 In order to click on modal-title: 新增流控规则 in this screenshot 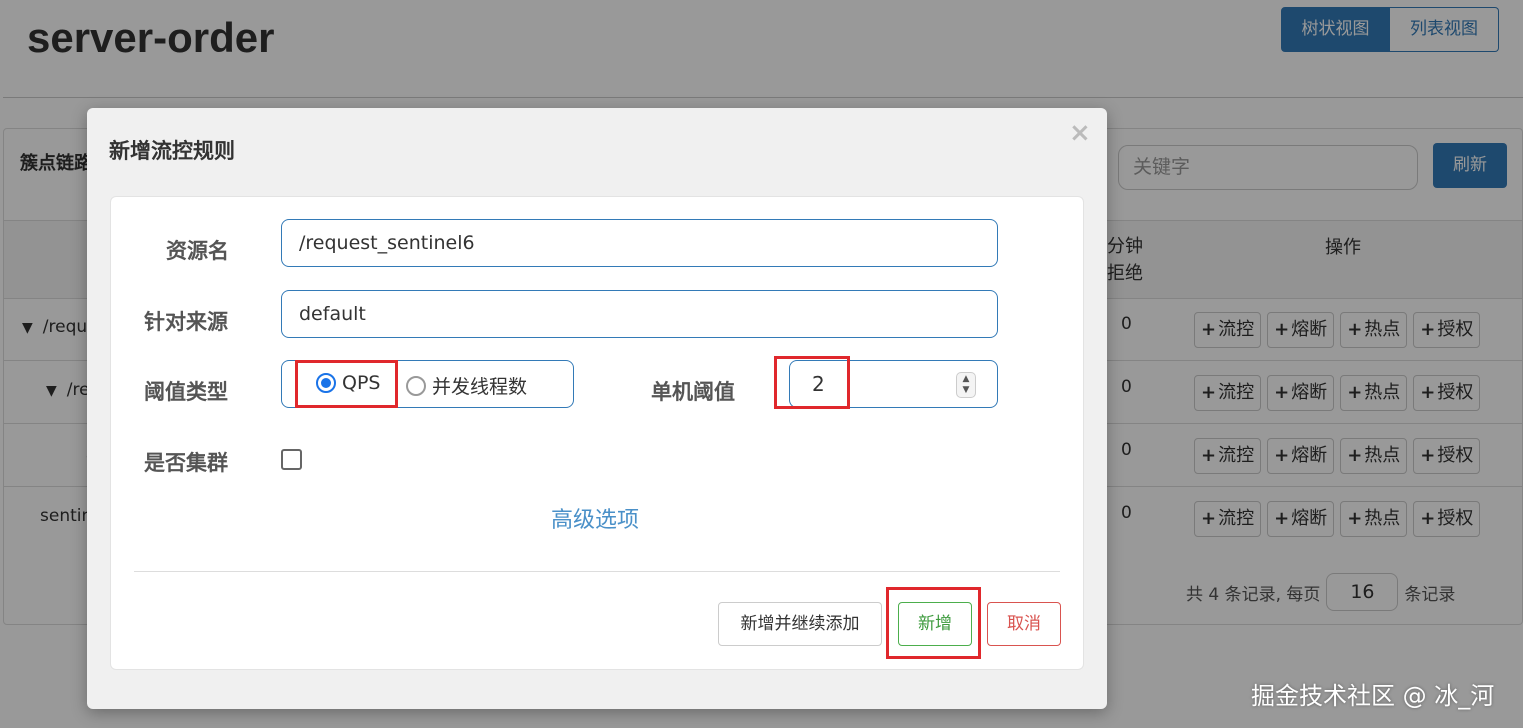, I will do `click(172, 151)`.